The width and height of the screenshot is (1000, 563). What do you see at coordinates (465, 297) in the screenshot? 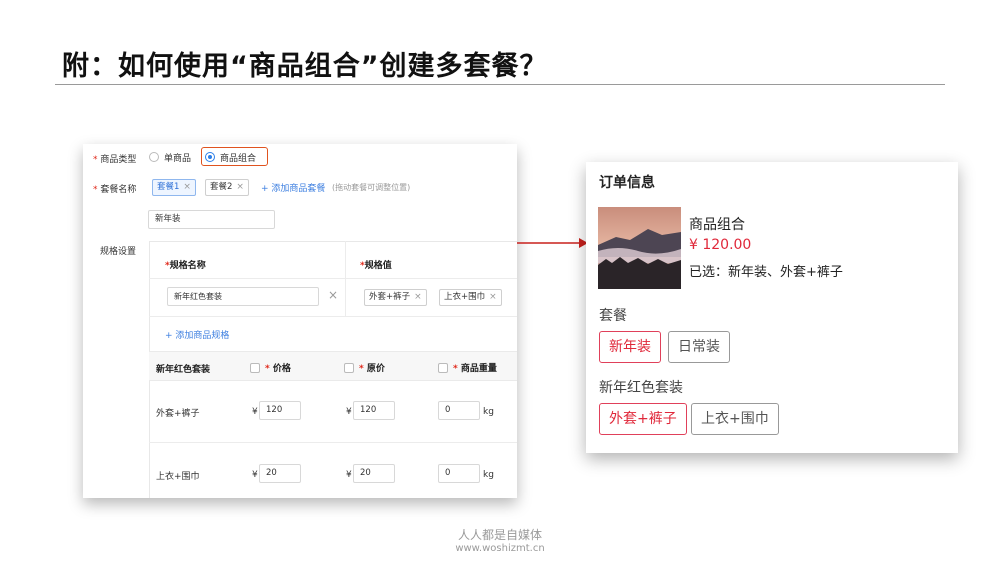
I see `spec-value-tag-2-label: 上衣+围巾` at bounding box center [465, 297].